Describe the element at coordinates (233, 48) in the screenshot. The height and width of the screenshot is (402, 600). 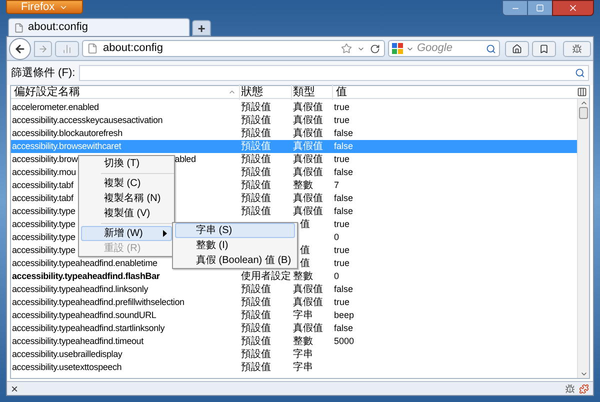
I see `address-bar: about:config` at that location.